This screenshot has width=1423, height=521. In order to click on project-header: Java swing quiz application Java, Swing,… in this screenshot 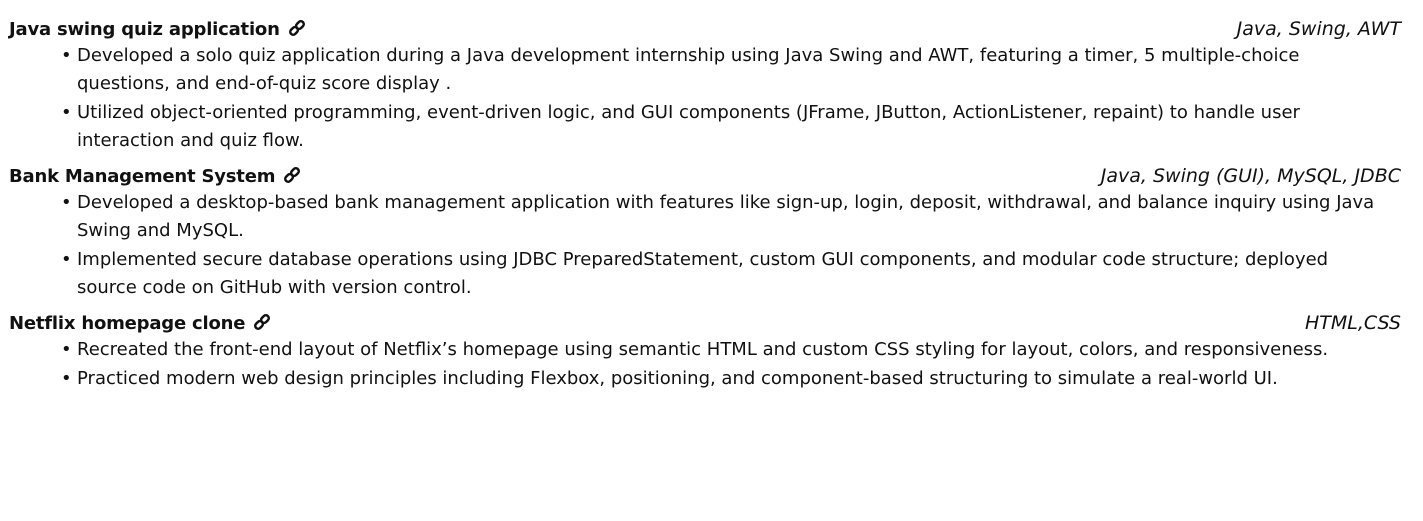, I will do `click(705, 30)`.